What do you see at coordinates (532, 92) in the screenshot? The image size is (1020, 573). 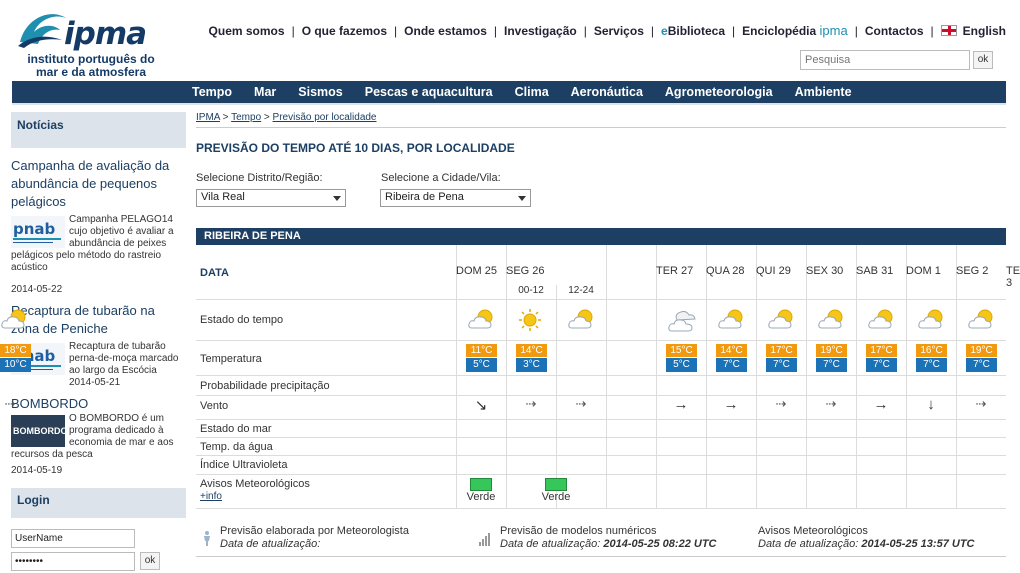 I see `mainnav-clima: Clima` at bounding box center [532, 92].